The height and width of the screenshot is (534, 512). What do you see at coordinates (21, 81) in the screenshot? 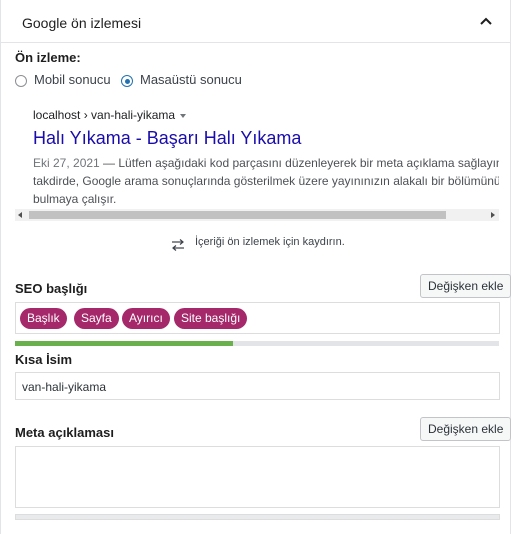
I see `radio-mobile` at bounding box center [21, 81].